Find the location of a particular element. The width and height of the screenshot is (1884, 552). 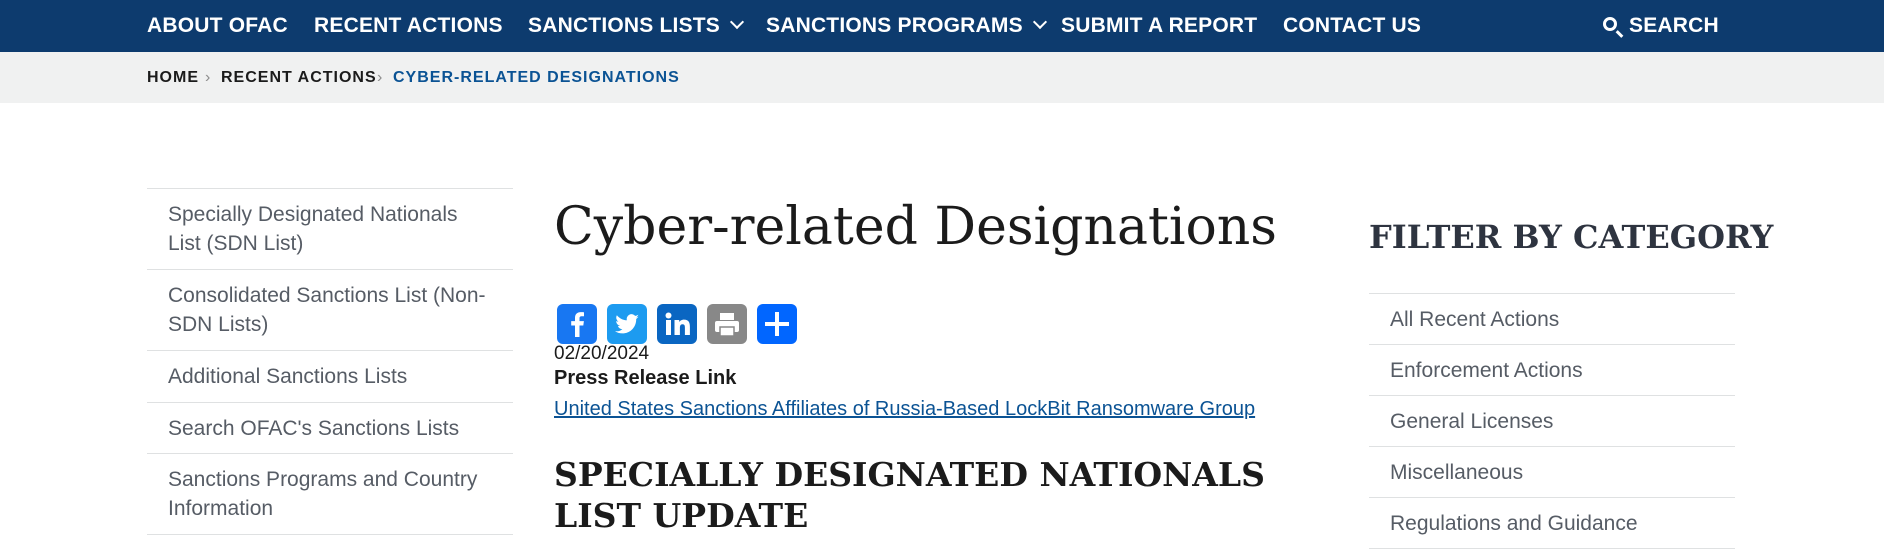

nav-sanctions-programs-label: SANCTIONS PROGRAMS is located at coordinates (894, 25).